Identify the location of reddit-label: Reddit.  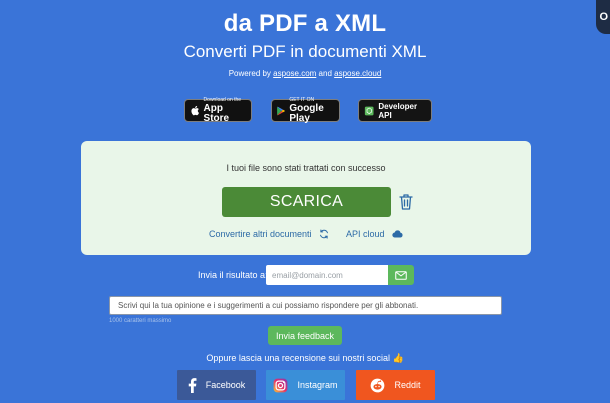
(407, 385).